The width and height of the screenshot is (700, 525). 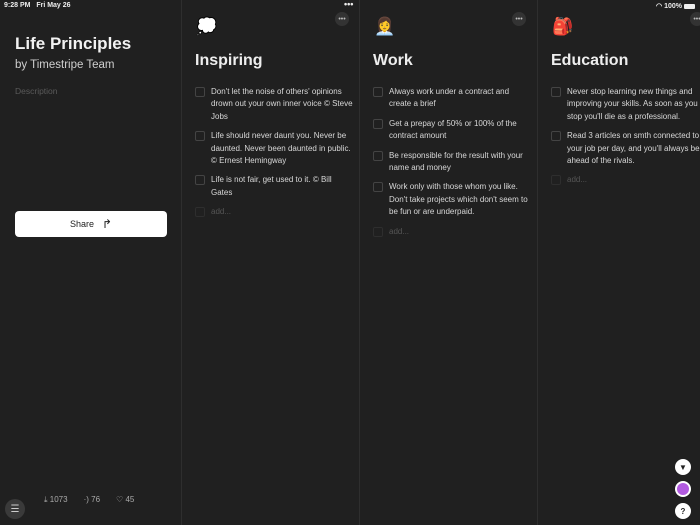 What do you see at coordinates (385, 26) in the screenshot?
I see `column-emoji-icon: 👩‍💼` at bounding box center [385, 26].